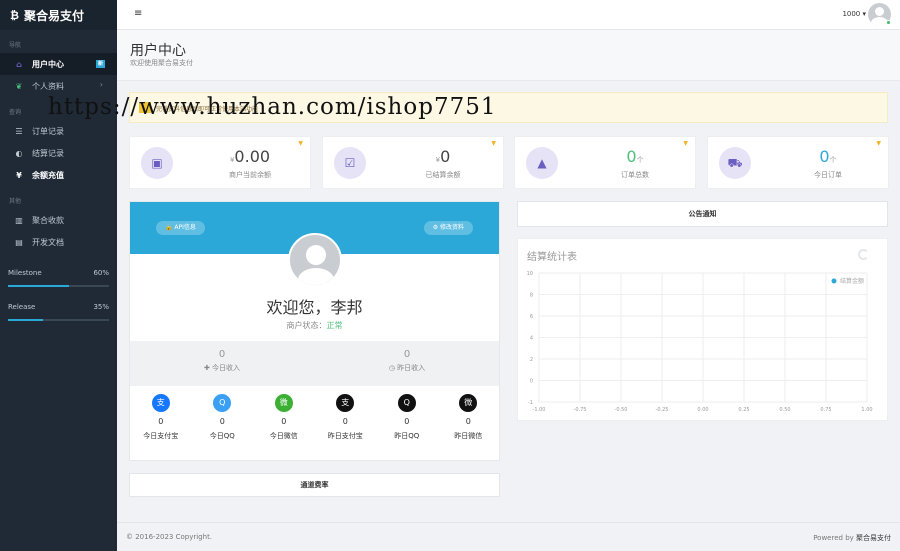 This screenshot has height=551, width=900. Describe the element at coordinates (469, 417) in the screenshot. I see `pay-stat-yesterday-wechat: 微 0 昨日微信` at that location.